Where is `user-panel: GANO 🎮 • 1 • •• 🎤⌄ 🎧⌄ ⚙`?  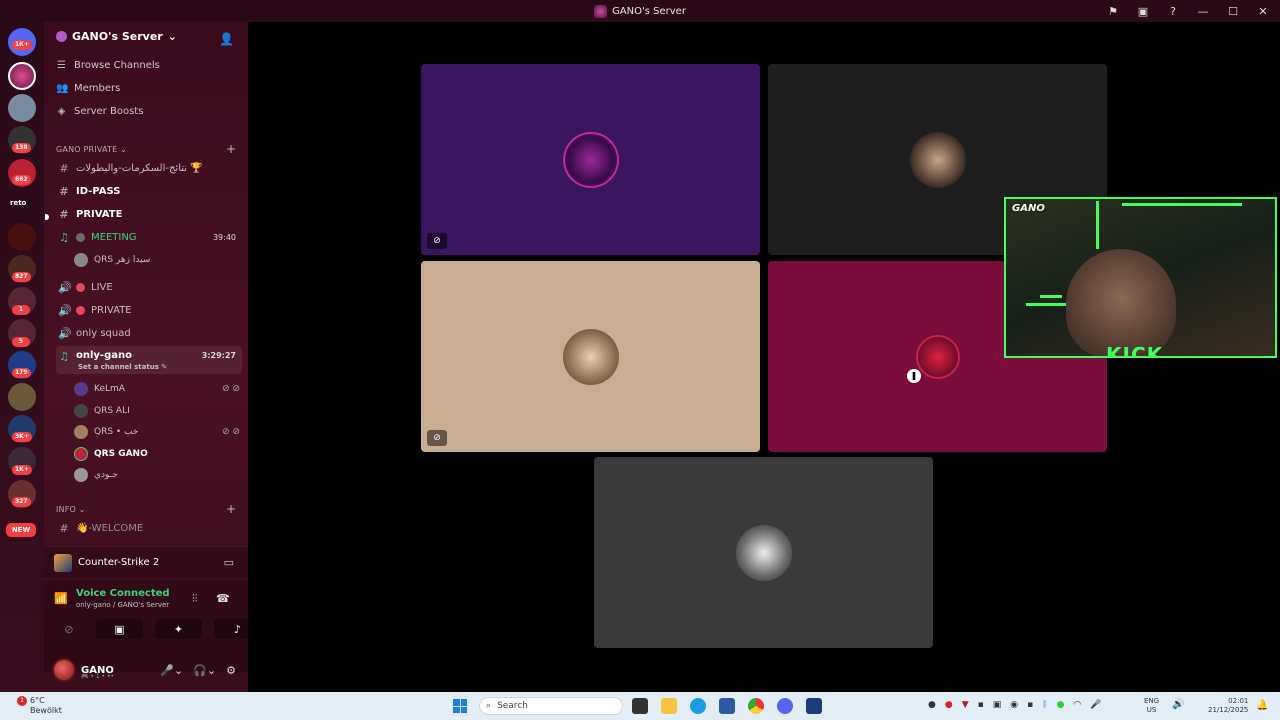 user-panel: GANO 🎮 • 1 • •• 🎤⌄ 🎧⌄ ⚙ is located at coordinates (146, 670).